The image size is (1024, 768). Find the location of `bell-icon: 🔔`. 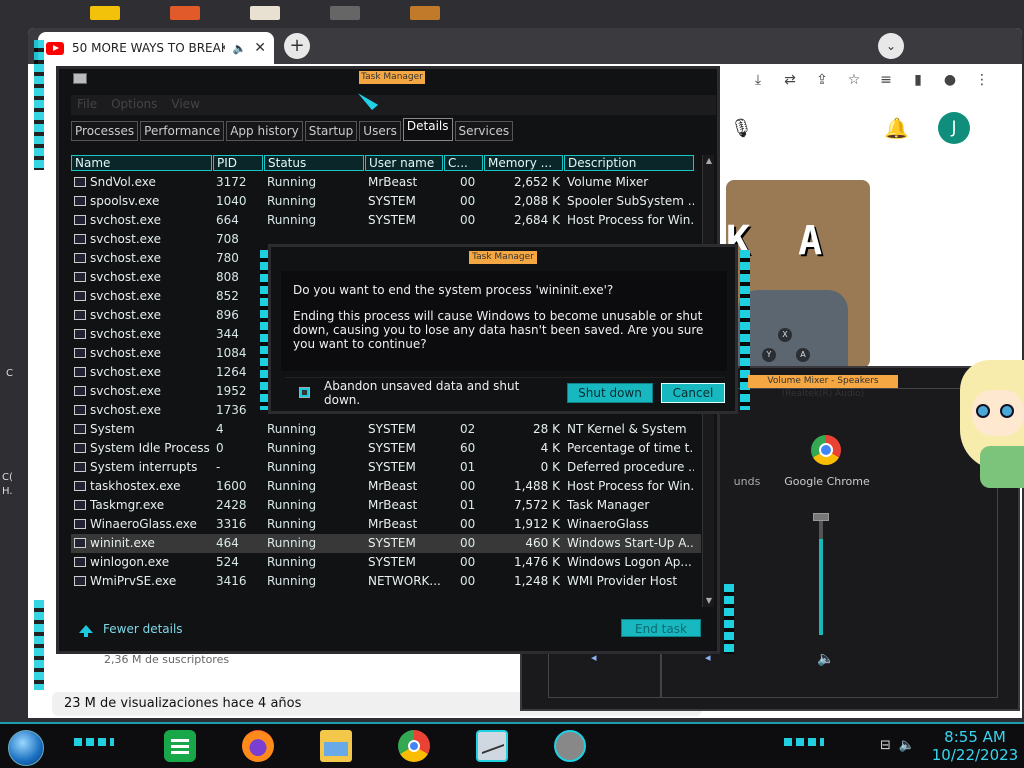

bell-icon: 🔔 is located at coordinates (896, 128).